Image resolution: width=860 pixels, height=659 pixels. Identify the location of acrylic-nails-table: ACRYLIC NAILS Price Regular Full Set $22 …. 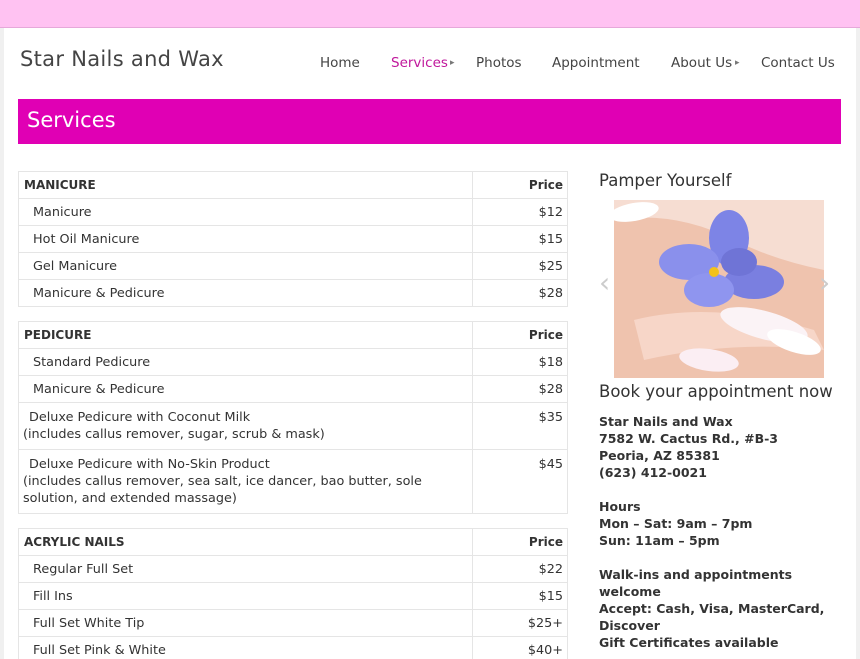
(293, 593).